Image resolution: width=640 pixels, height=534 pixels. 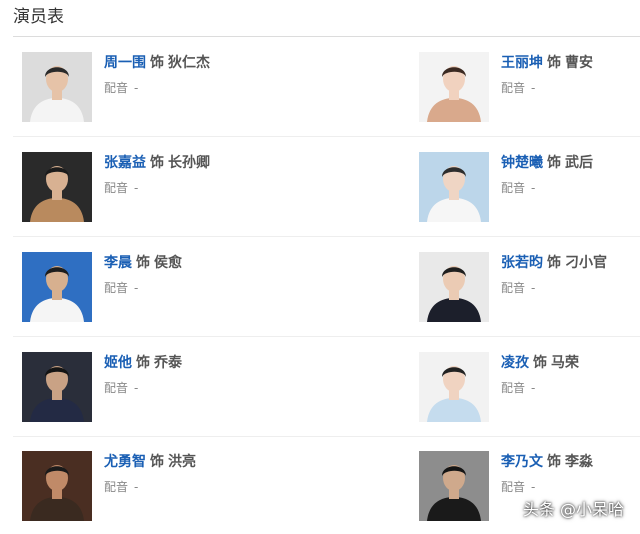 What do you see at coordinates (118, 263) in the screenshot?
I see `actor-name-link: 李晨` at bounding box center [118, 263].